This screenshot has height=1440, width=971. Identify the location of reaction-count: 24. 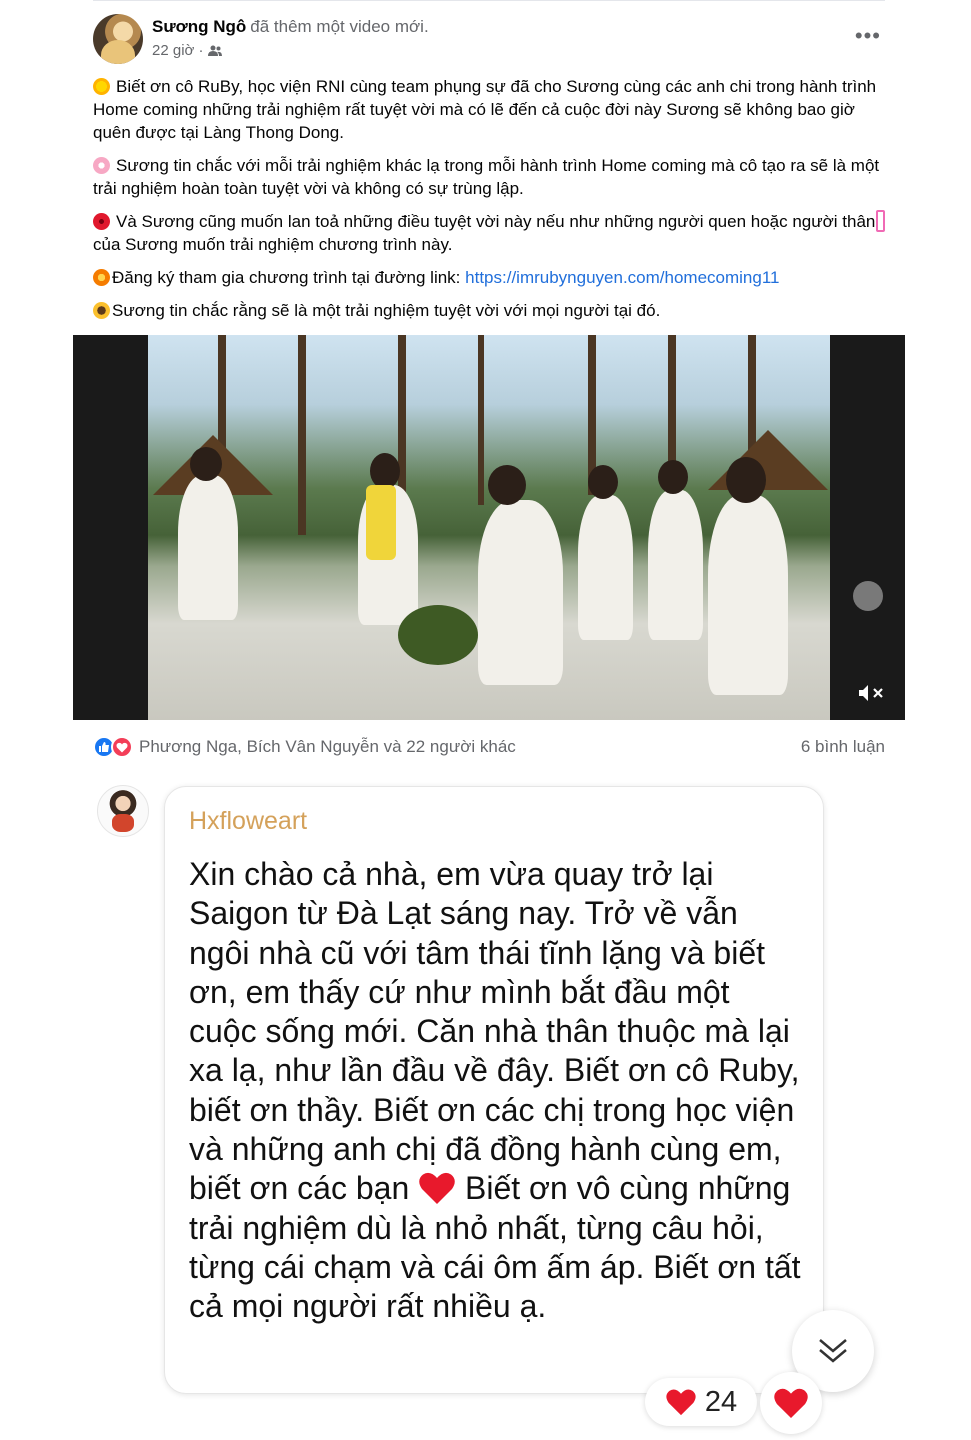
(721, 1401).